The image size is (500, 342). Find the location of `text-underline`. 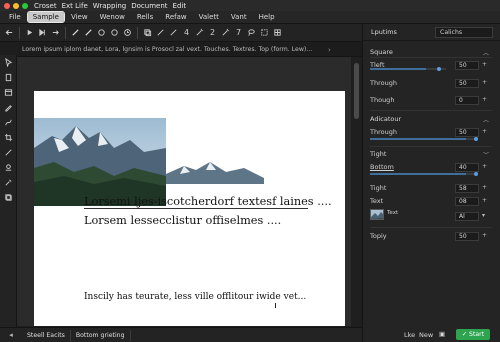

text-underline is located at coordinates (196, 208).